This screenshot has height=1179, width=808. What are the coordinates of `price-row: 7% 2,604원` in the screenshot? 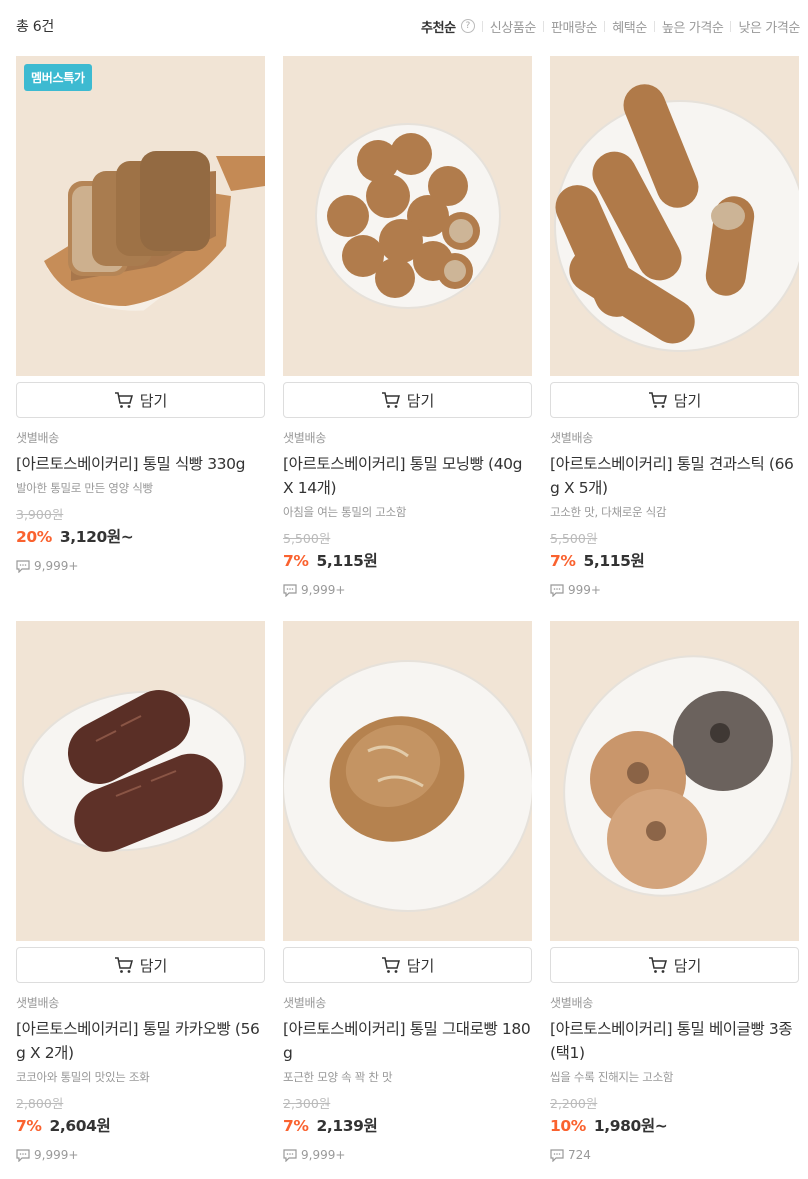 It's located at (140, 1125).